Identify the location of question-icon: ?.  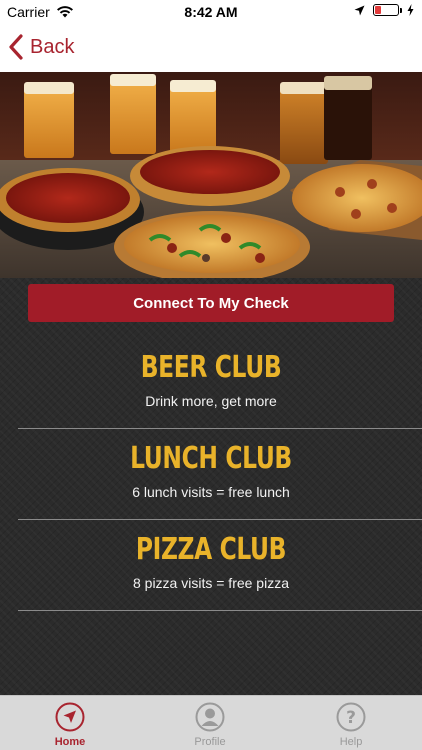
(351, 717).